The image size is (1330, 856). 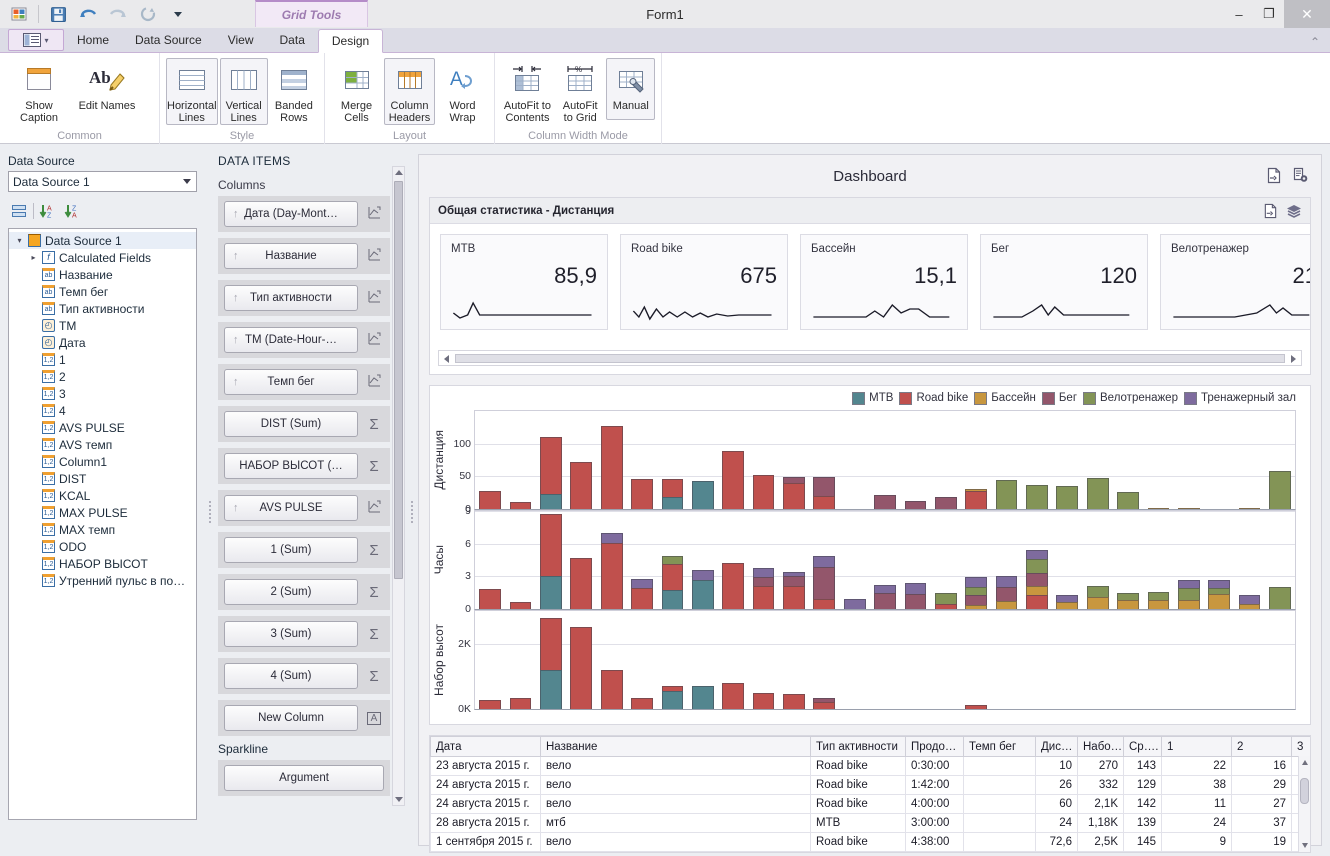 I want to click on scroll-up-icon, so click(x=399, y=172).